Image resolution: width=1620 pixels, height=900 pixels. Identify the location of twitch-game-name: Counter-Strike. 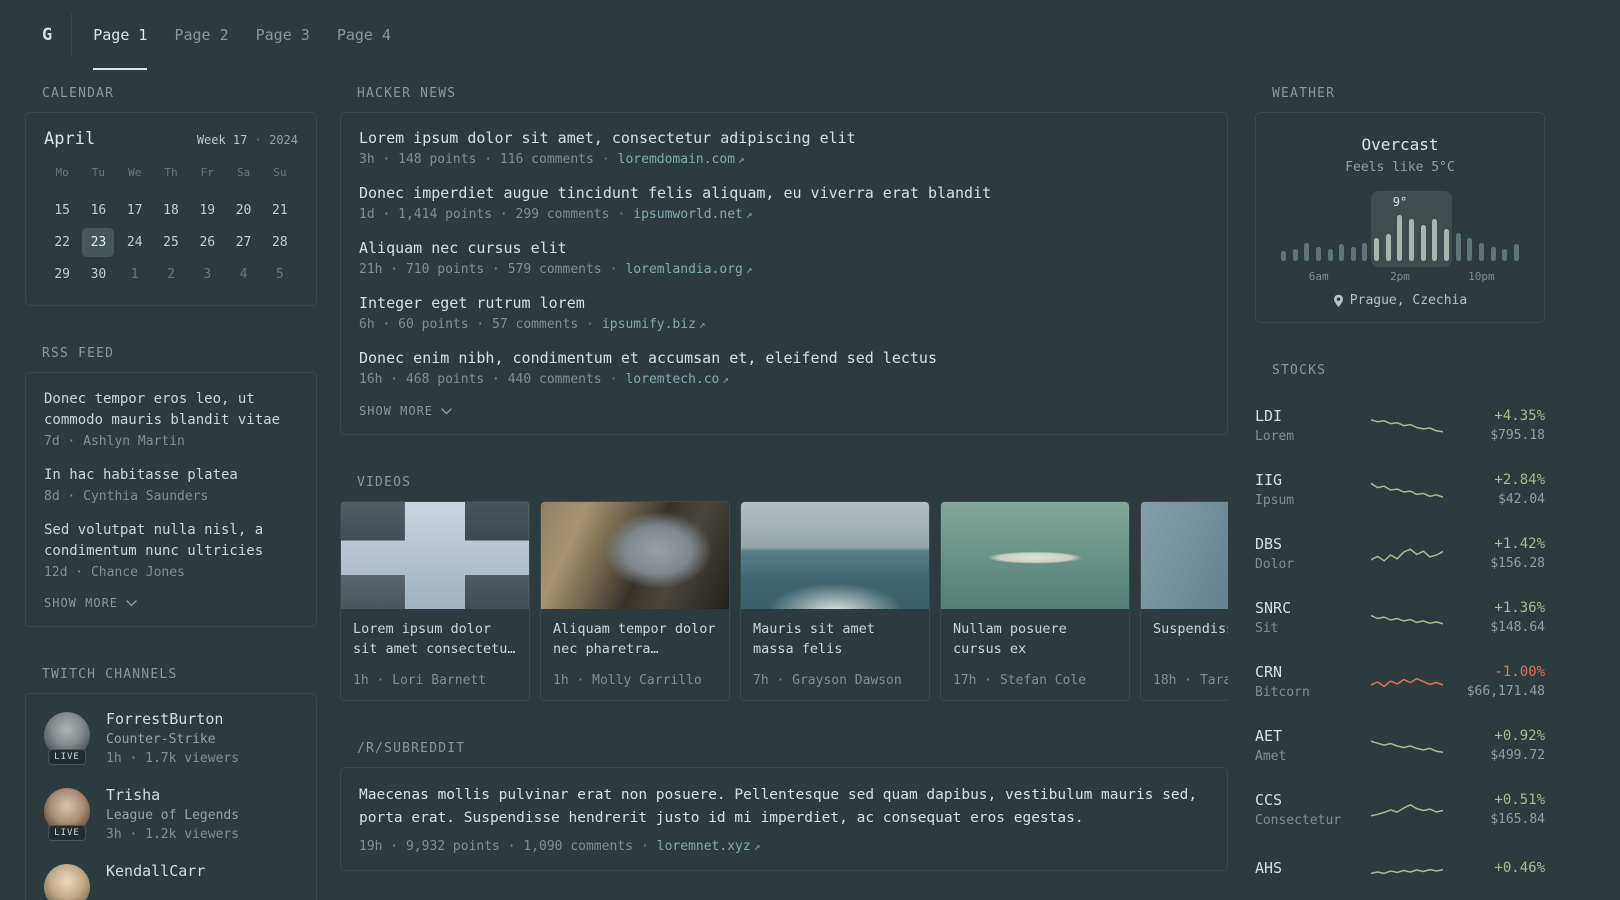
(172, 739).